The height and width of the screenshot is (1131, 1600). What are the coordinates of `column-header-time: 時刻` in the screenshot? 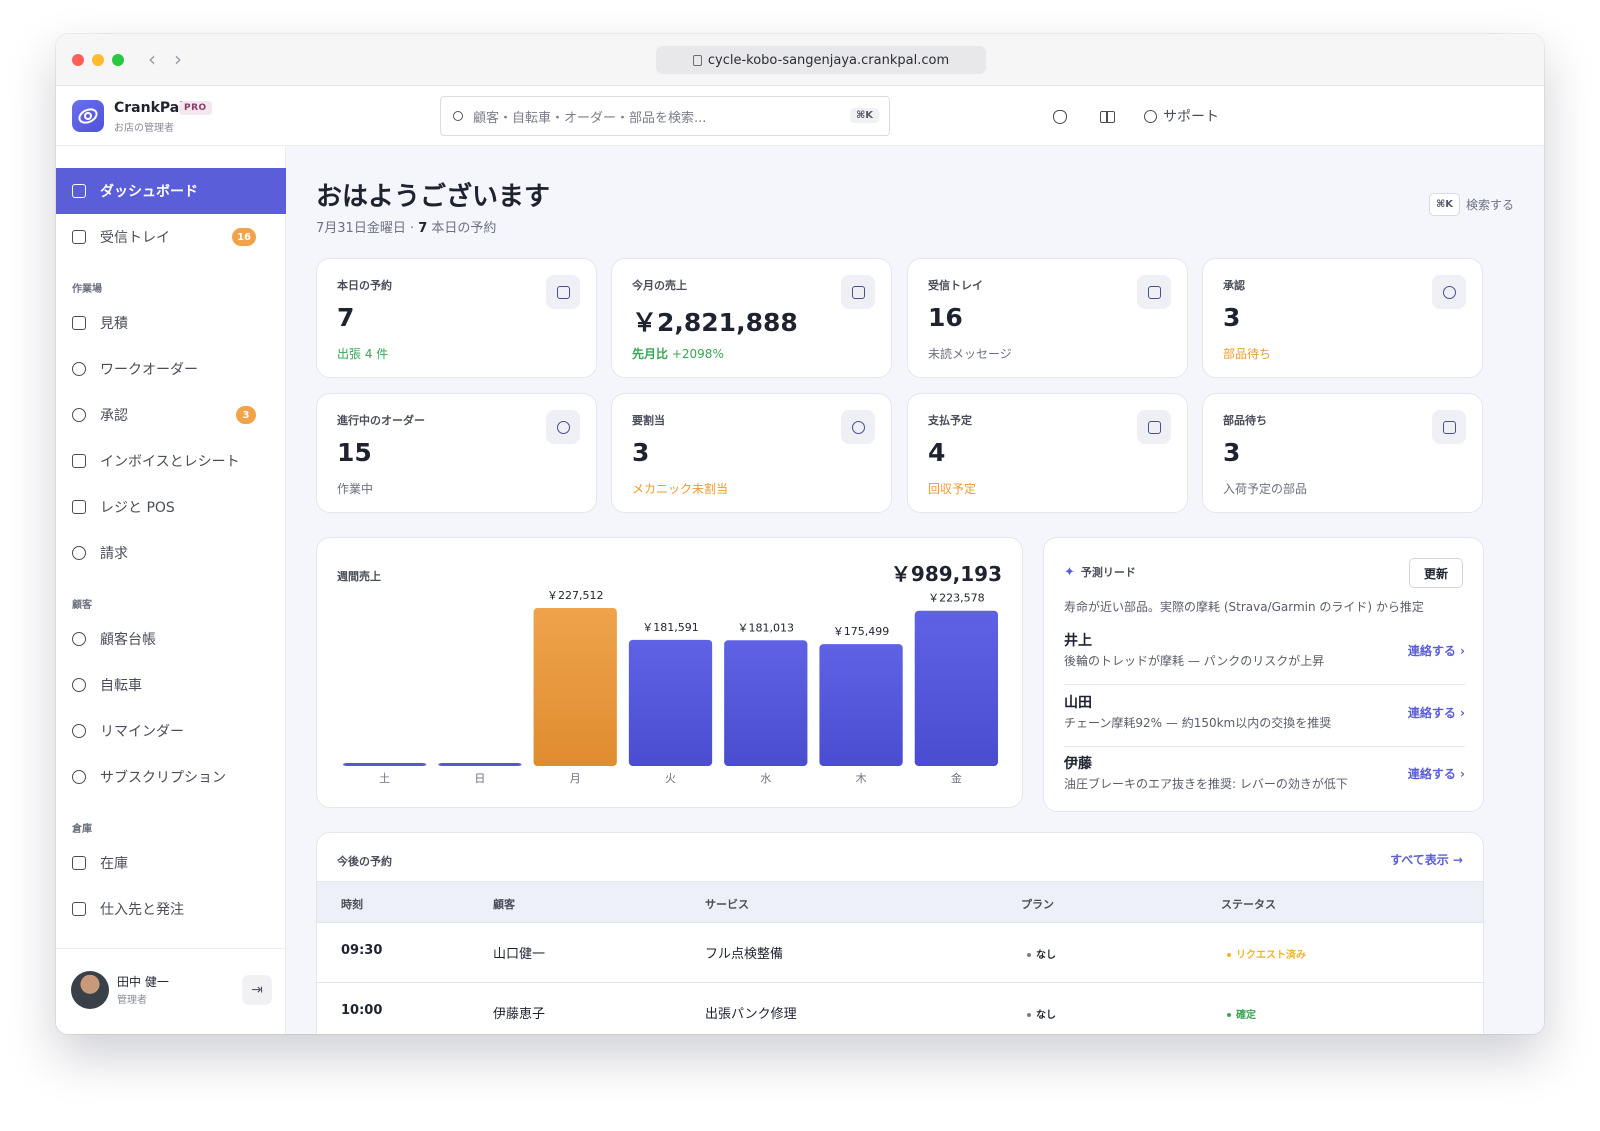 It's located at (352, 904).